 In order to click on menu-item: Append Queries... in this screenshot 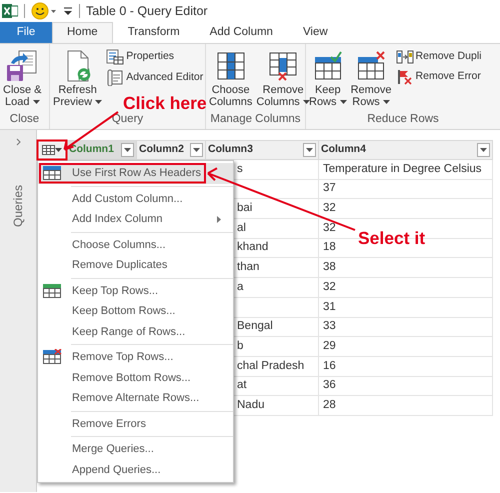, I will do `click(135, 470)`.